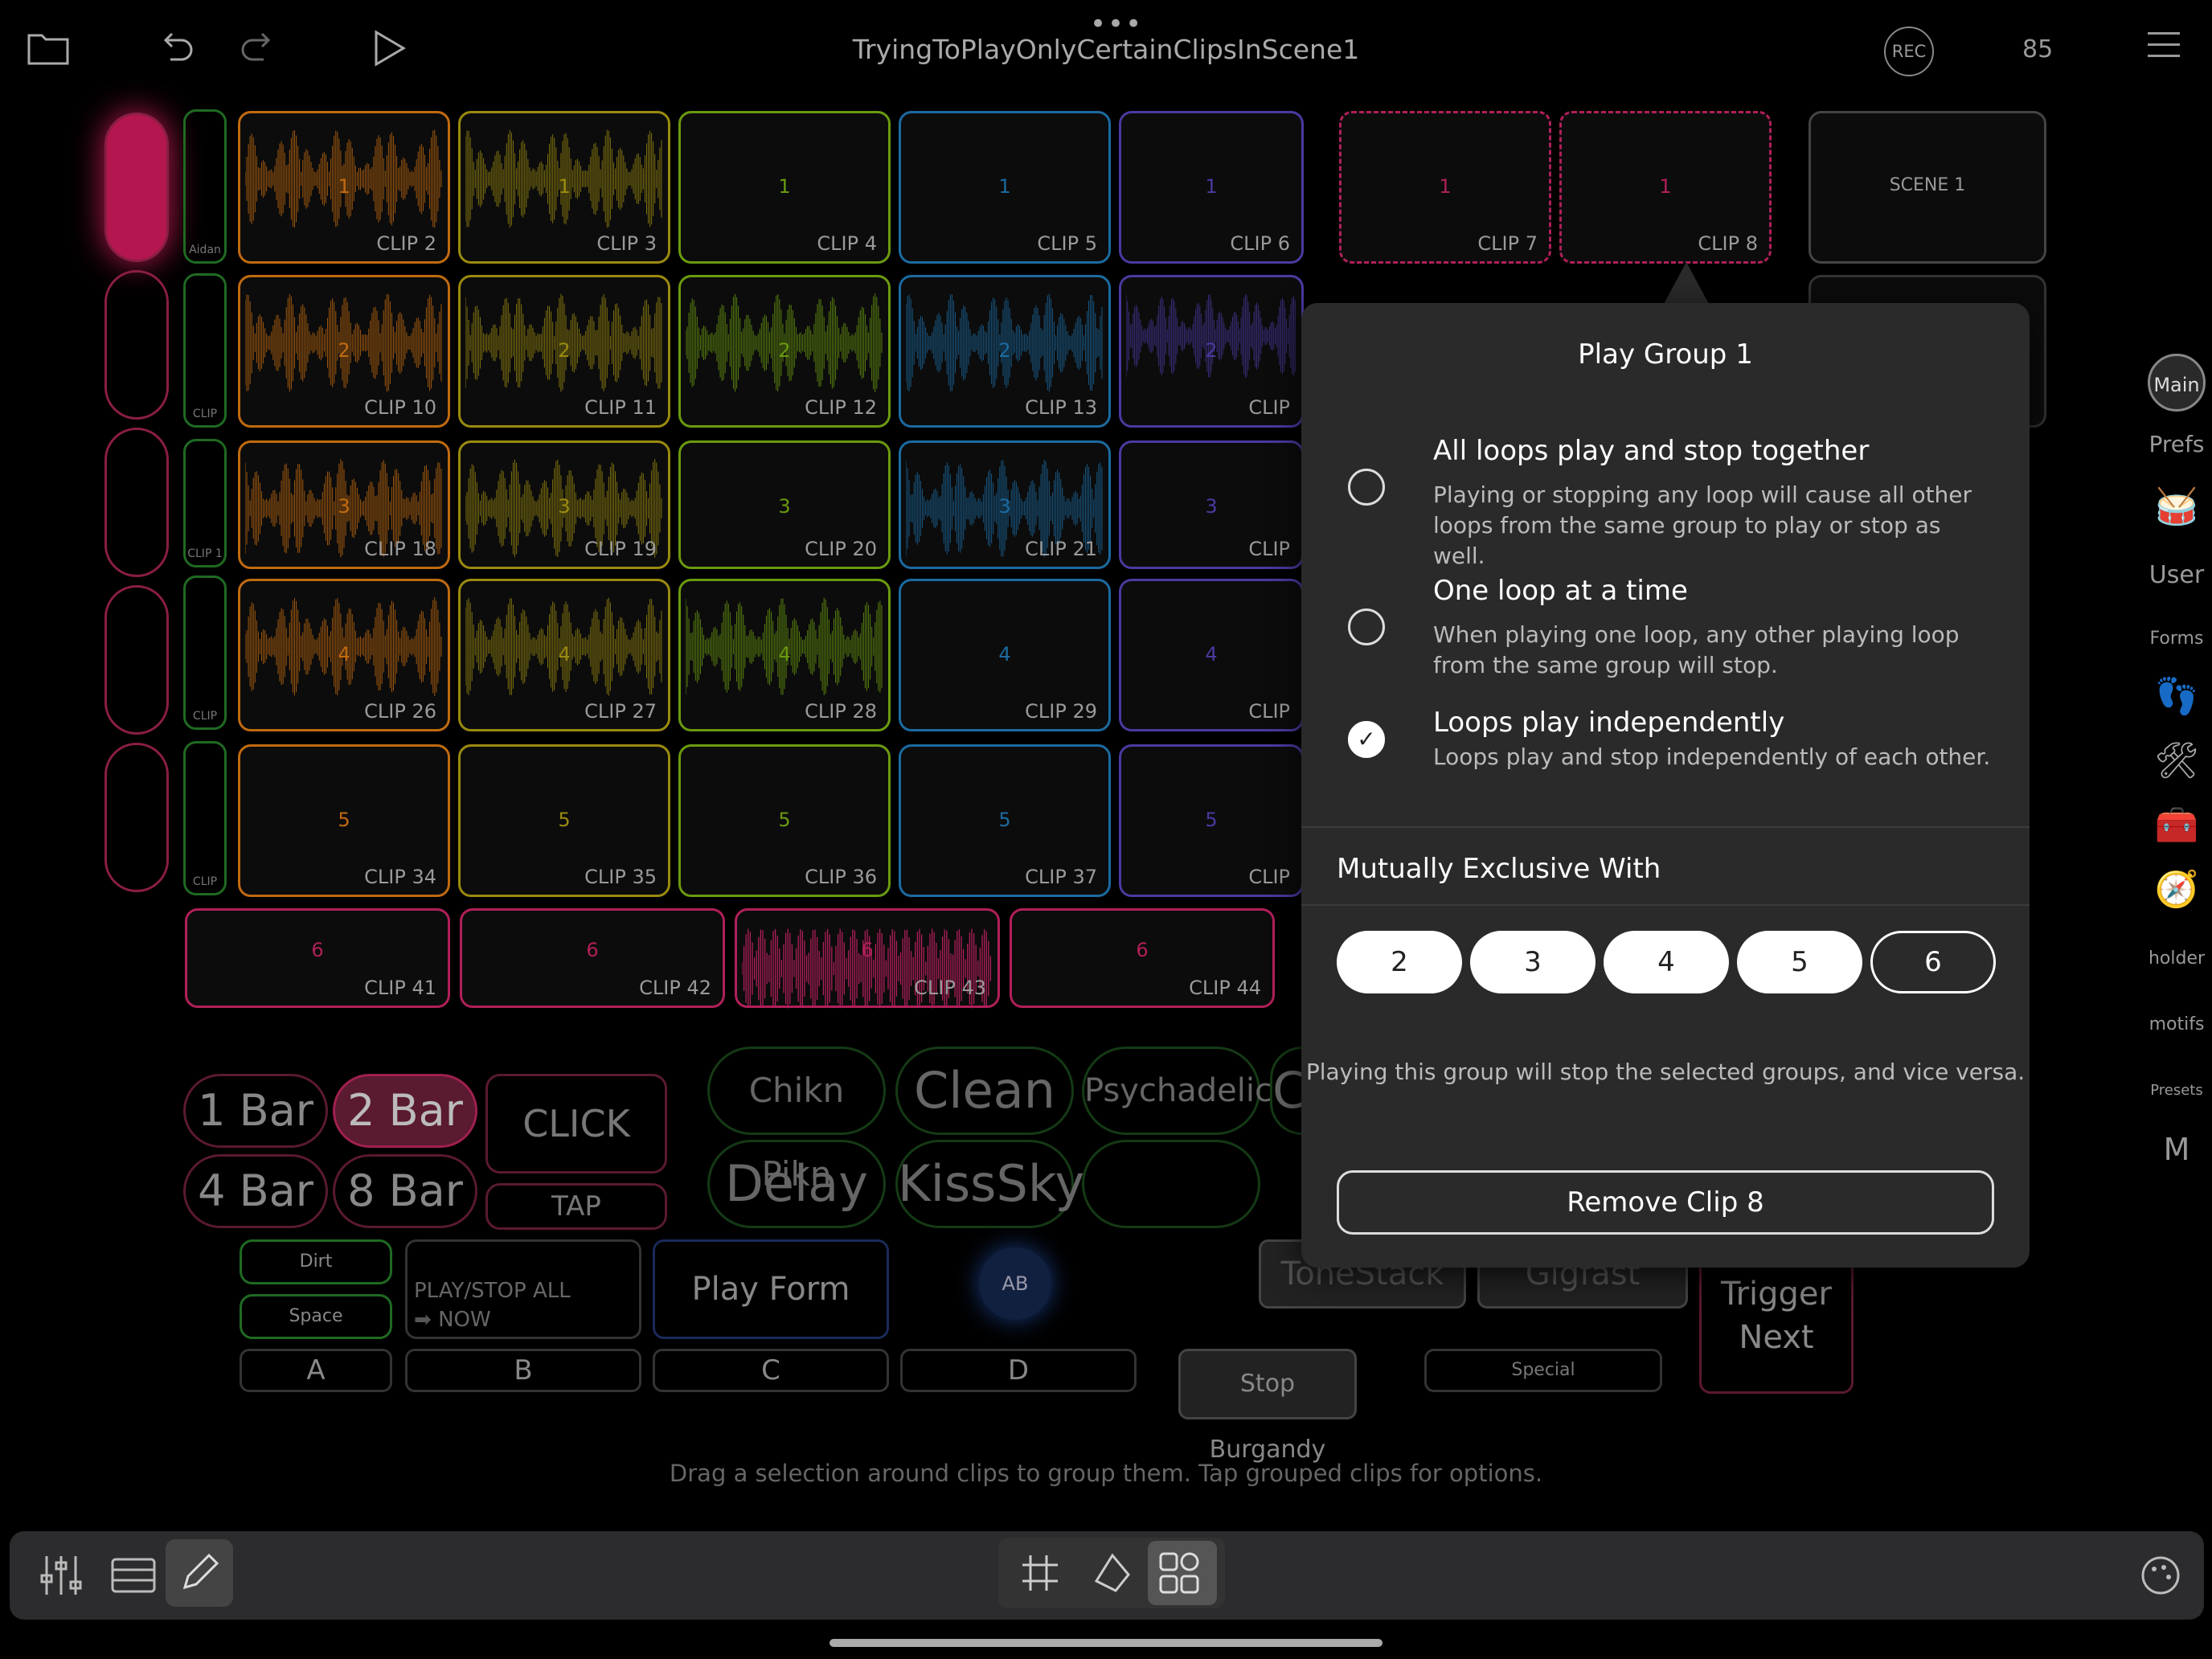  What do you see at coordinates (564, 351) in the screenshot?
I see `clip-cell: 2 CLIP 11` at bounding box center [564, 351].